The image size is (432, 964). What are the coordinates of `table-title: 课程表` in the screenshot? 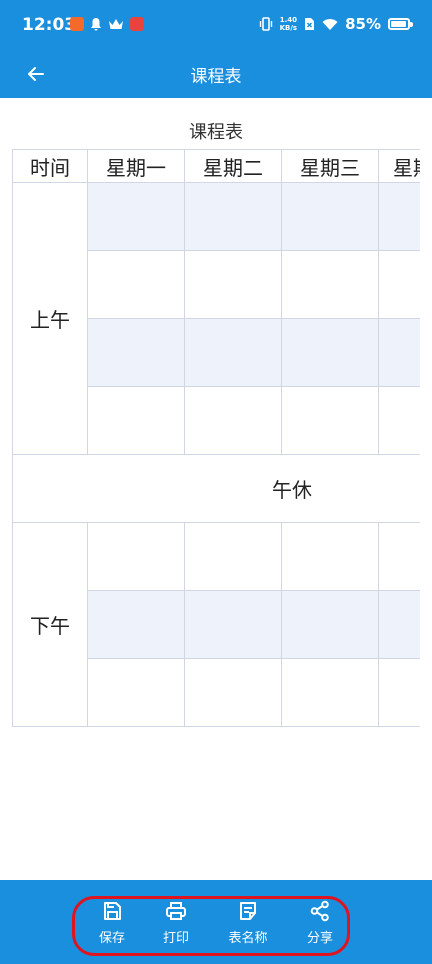 It's located at (216, 131).